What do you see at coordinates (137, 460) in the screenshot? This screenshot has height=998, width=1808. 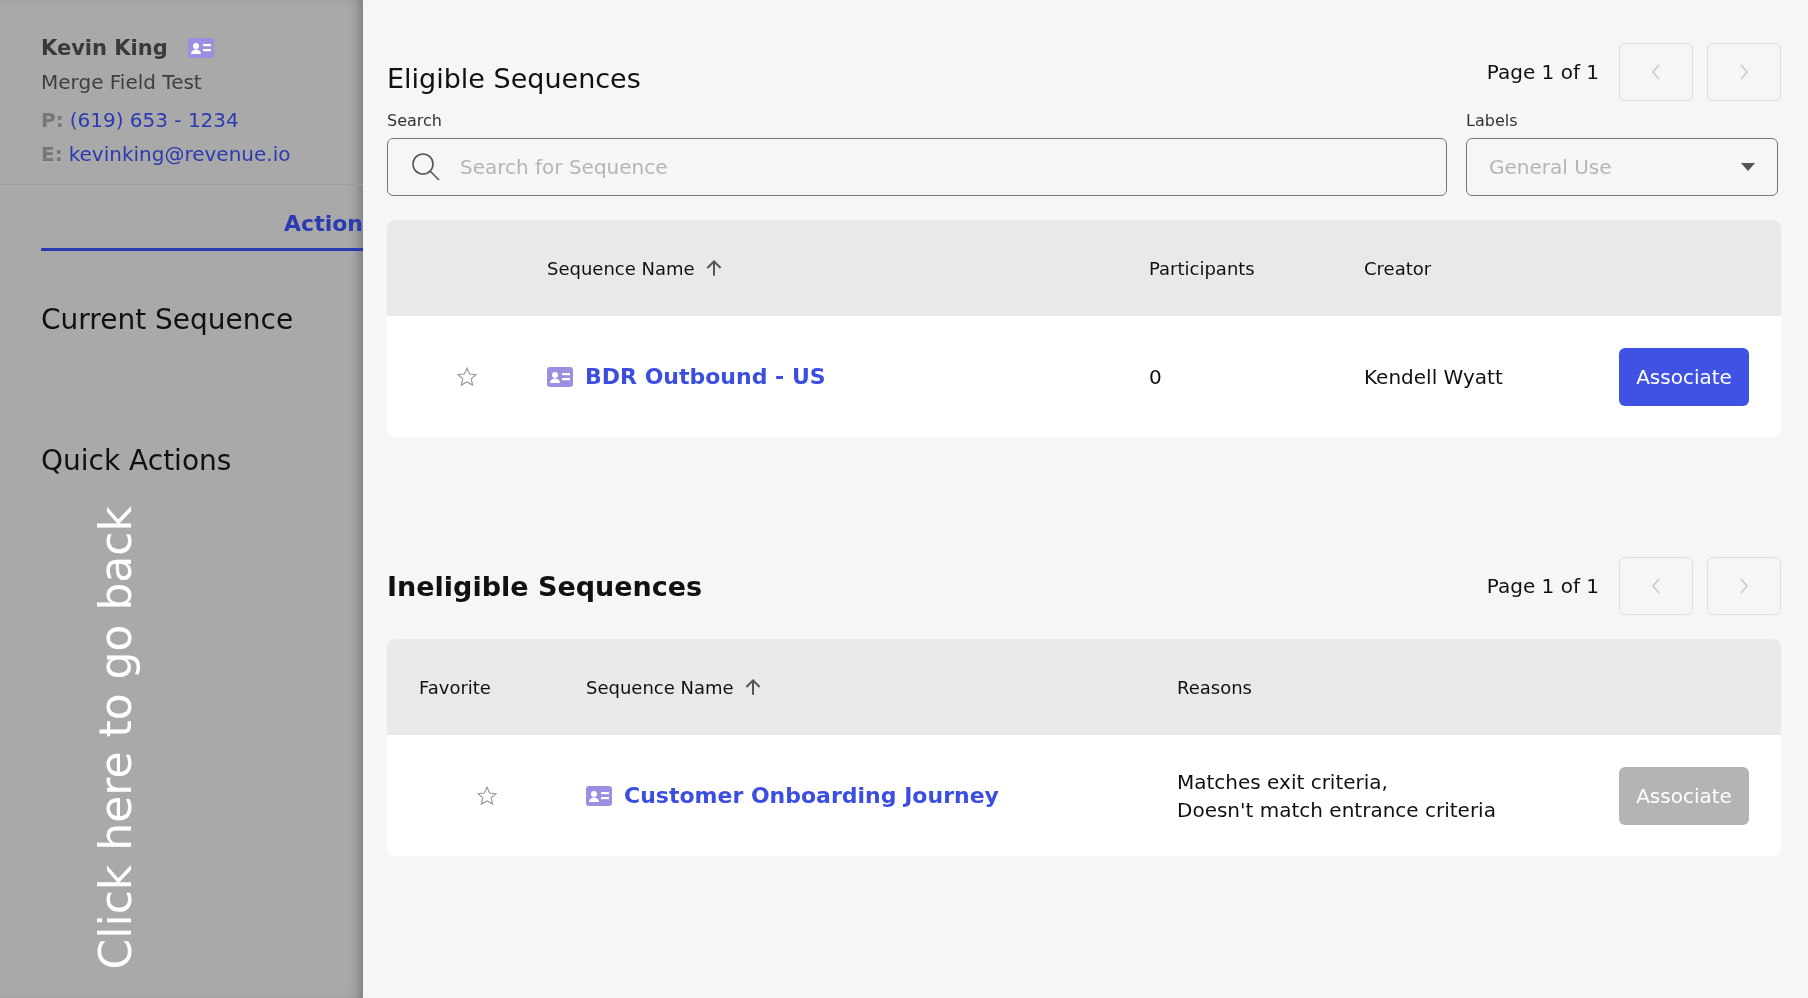 I see `section-heading: Quick Actions` at bounding box center [137, 460].